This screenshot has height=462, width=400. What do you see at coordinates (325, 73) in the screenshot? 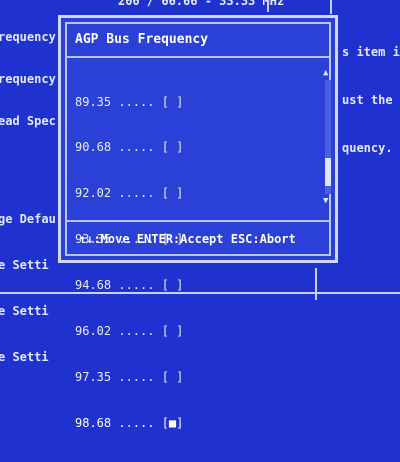
I see `scroll-up-arrow-icon: ▲` at bounding box center [325, 73].